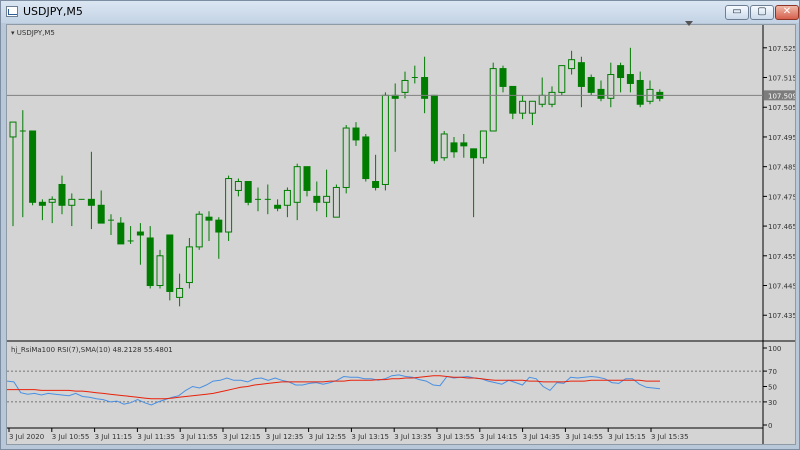  I want to click on chart-symbol-label: ▾ USDJPY,M5, so click(33, 33).